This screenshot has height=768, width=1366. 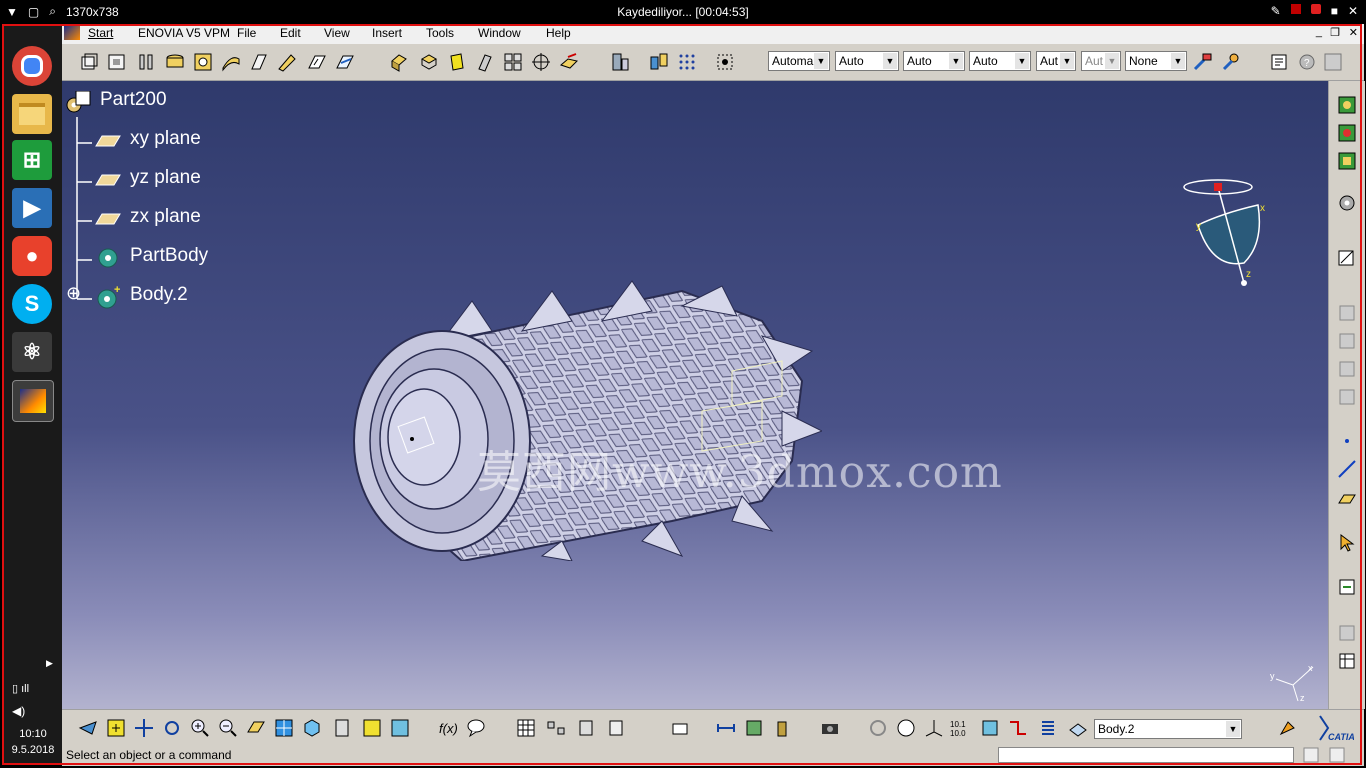 What do you see at coordinates (1276, 11) in the screenshot?
I see `pen-icon: ✎` at bounding box center [1276, 11].